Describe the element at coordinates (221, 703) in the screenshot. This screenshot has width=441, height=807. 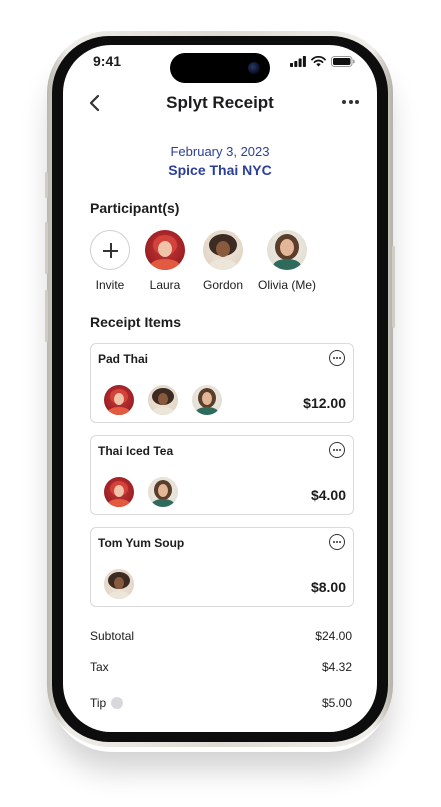
I see `tip-row: Tip $5.00` at that location.